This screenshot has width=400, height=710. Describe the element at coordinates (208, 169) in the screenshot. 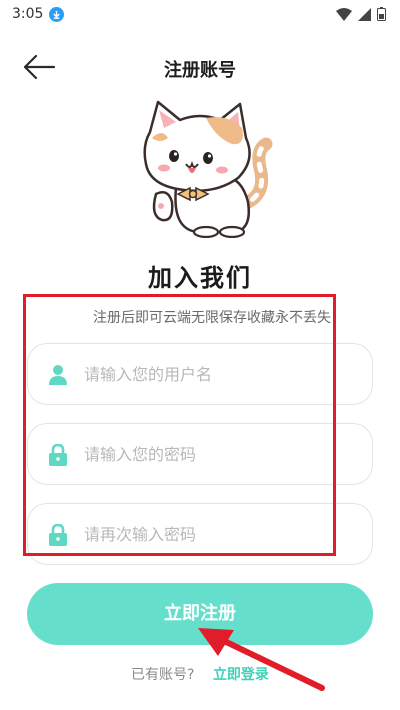

I see `cat-mascot-illustration` at that location.